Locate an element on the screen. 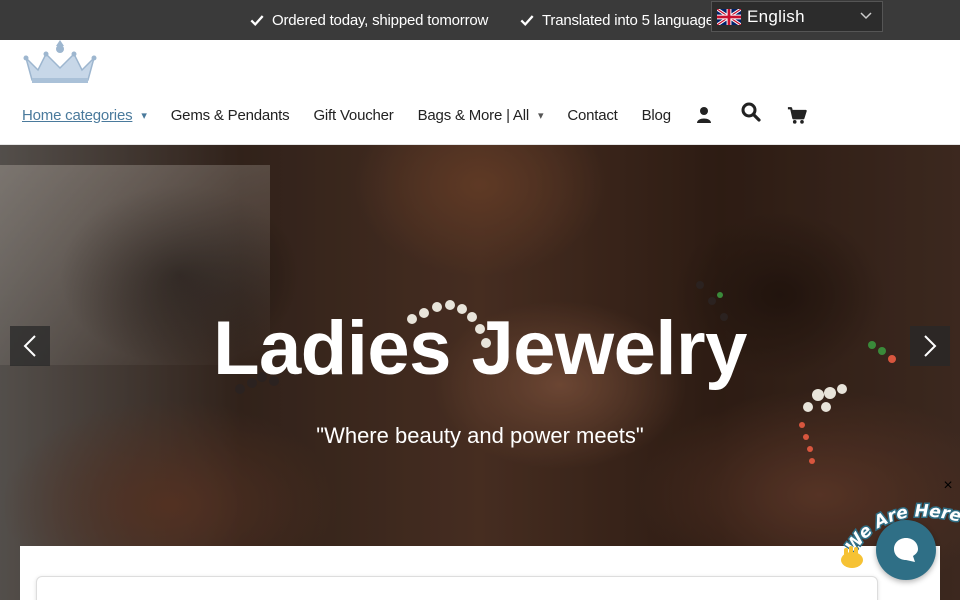  nav-contact-label: Contact is located at coordinates (592, 115).